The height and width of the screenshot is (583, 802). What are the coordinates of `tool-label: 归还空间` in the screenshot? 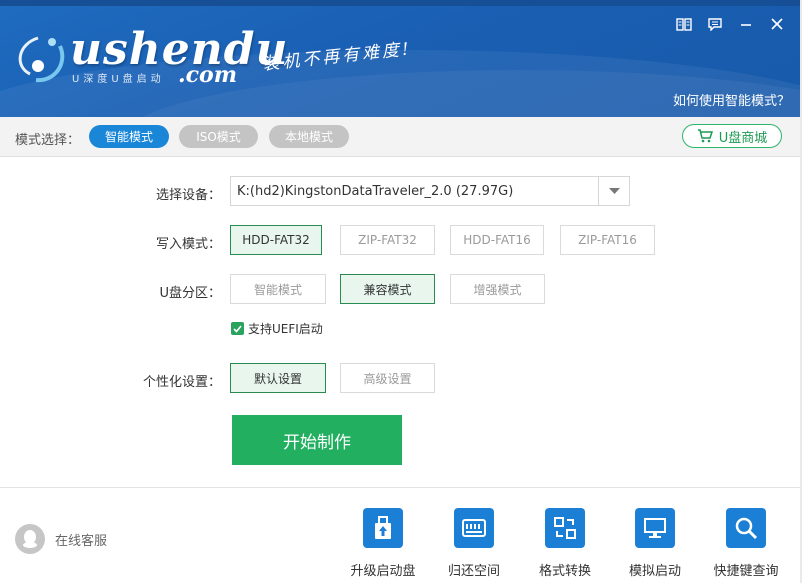 It's located at (473, 571).